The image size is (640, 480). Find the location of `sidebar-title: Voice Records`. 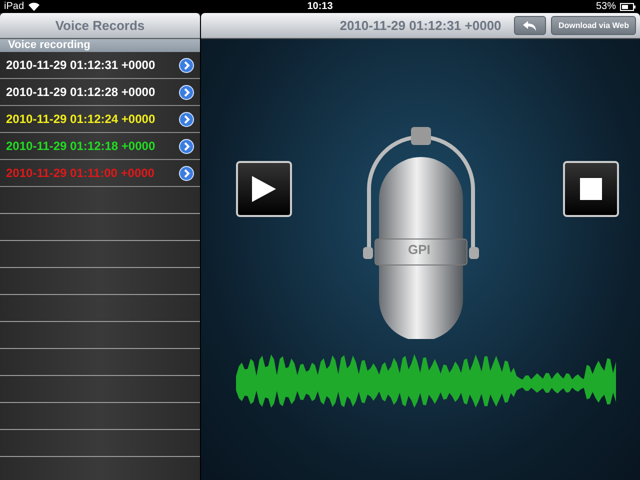

sidebar-title: Voice Records is located at coordinates (100, 25).